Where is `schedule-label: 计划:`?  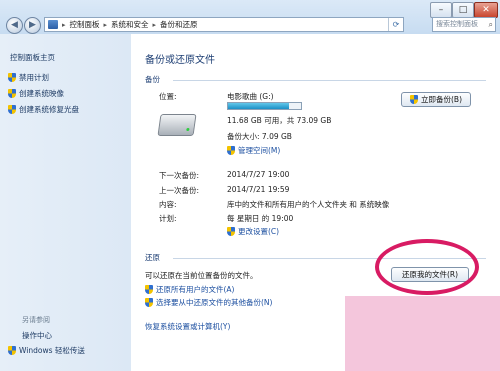
schedule-label: 计划: is located at coordinates (168, 218).